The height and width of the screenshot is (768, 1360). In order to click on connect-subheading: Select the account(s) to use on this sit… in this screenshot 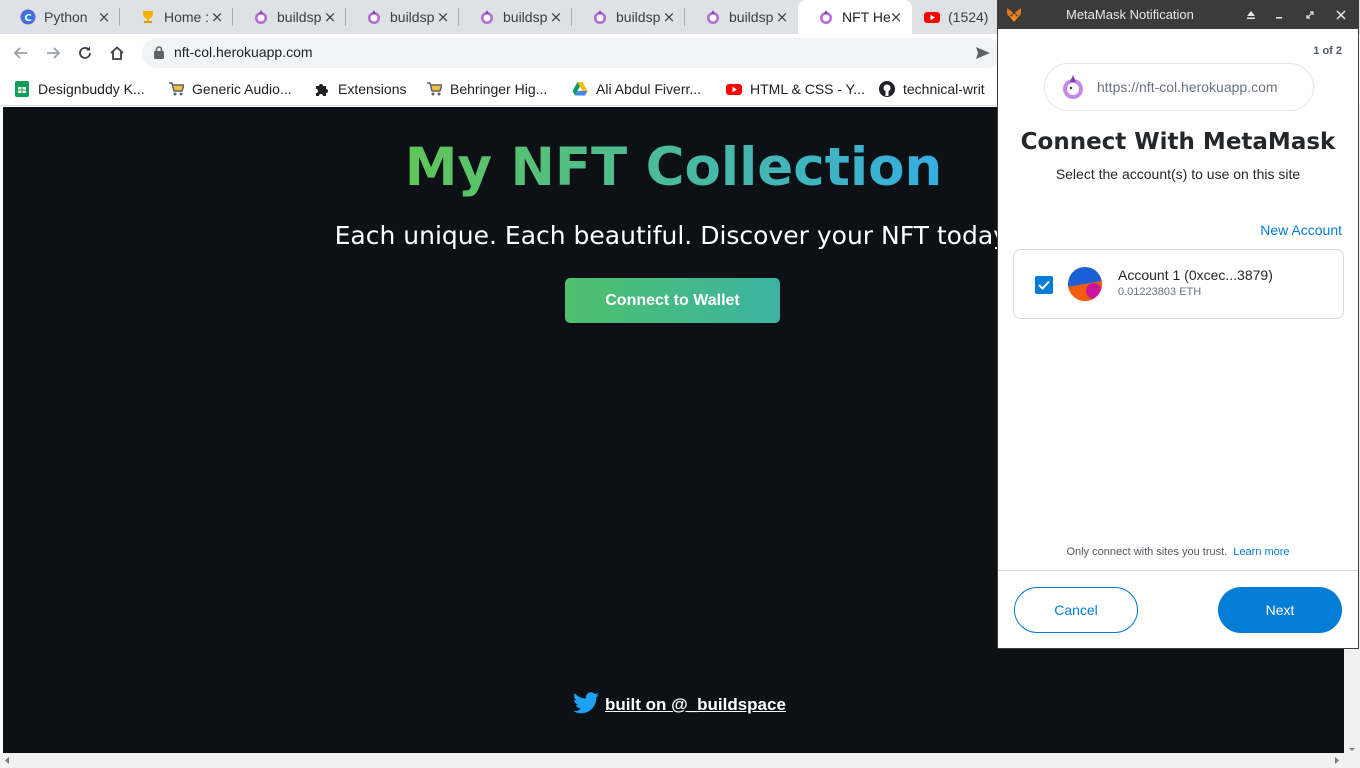, I will do `click(1178, 174)`.